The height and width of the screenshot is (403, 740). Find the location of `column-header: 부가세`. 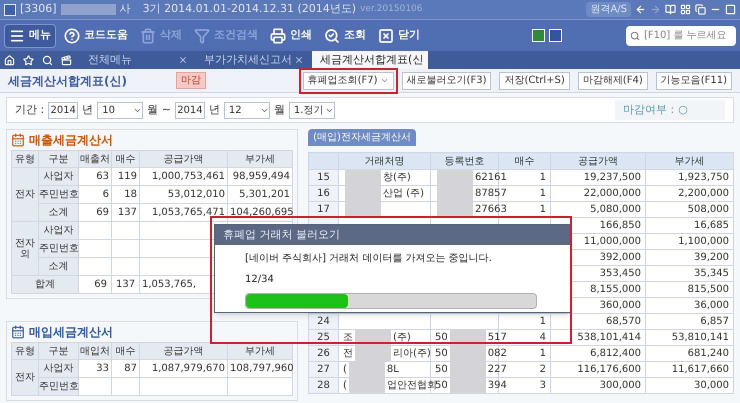

column-header: 부가세 is located at coordinates (690, 161).